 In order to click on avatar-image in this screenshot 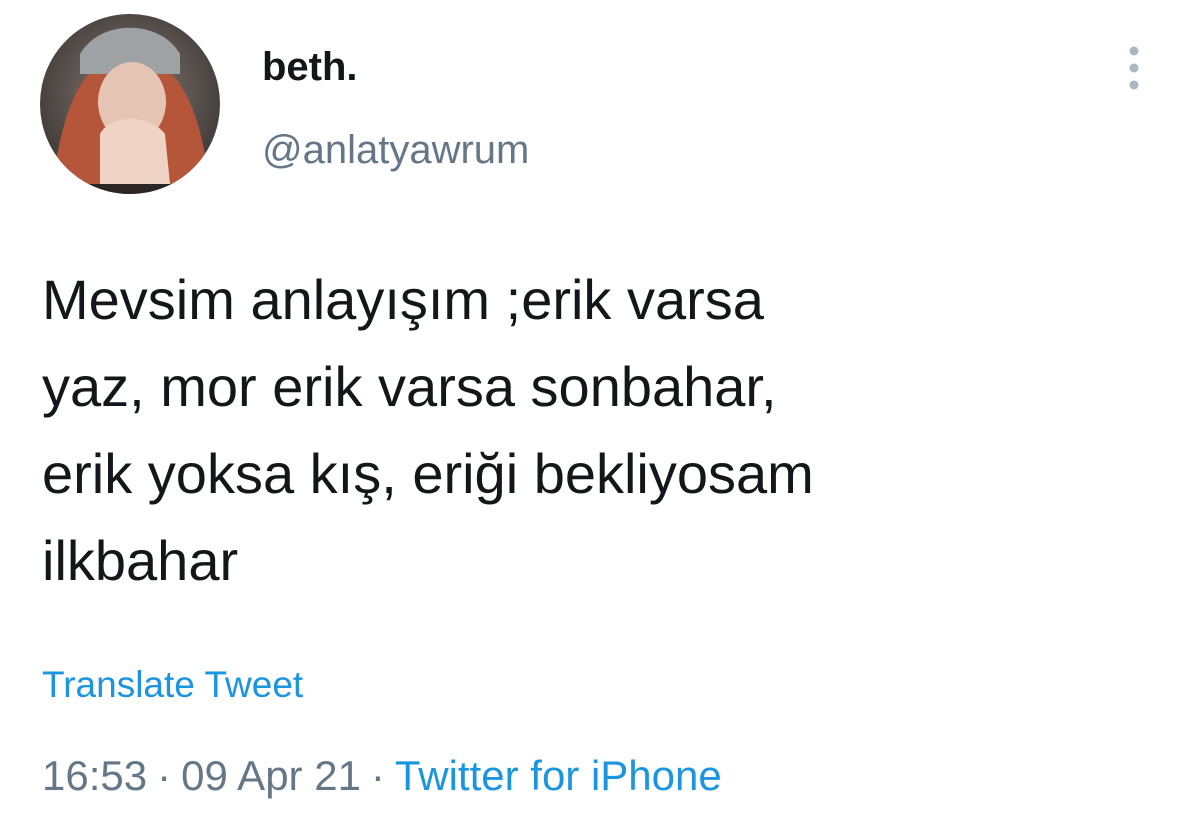, I will do `click(130, 104)`.